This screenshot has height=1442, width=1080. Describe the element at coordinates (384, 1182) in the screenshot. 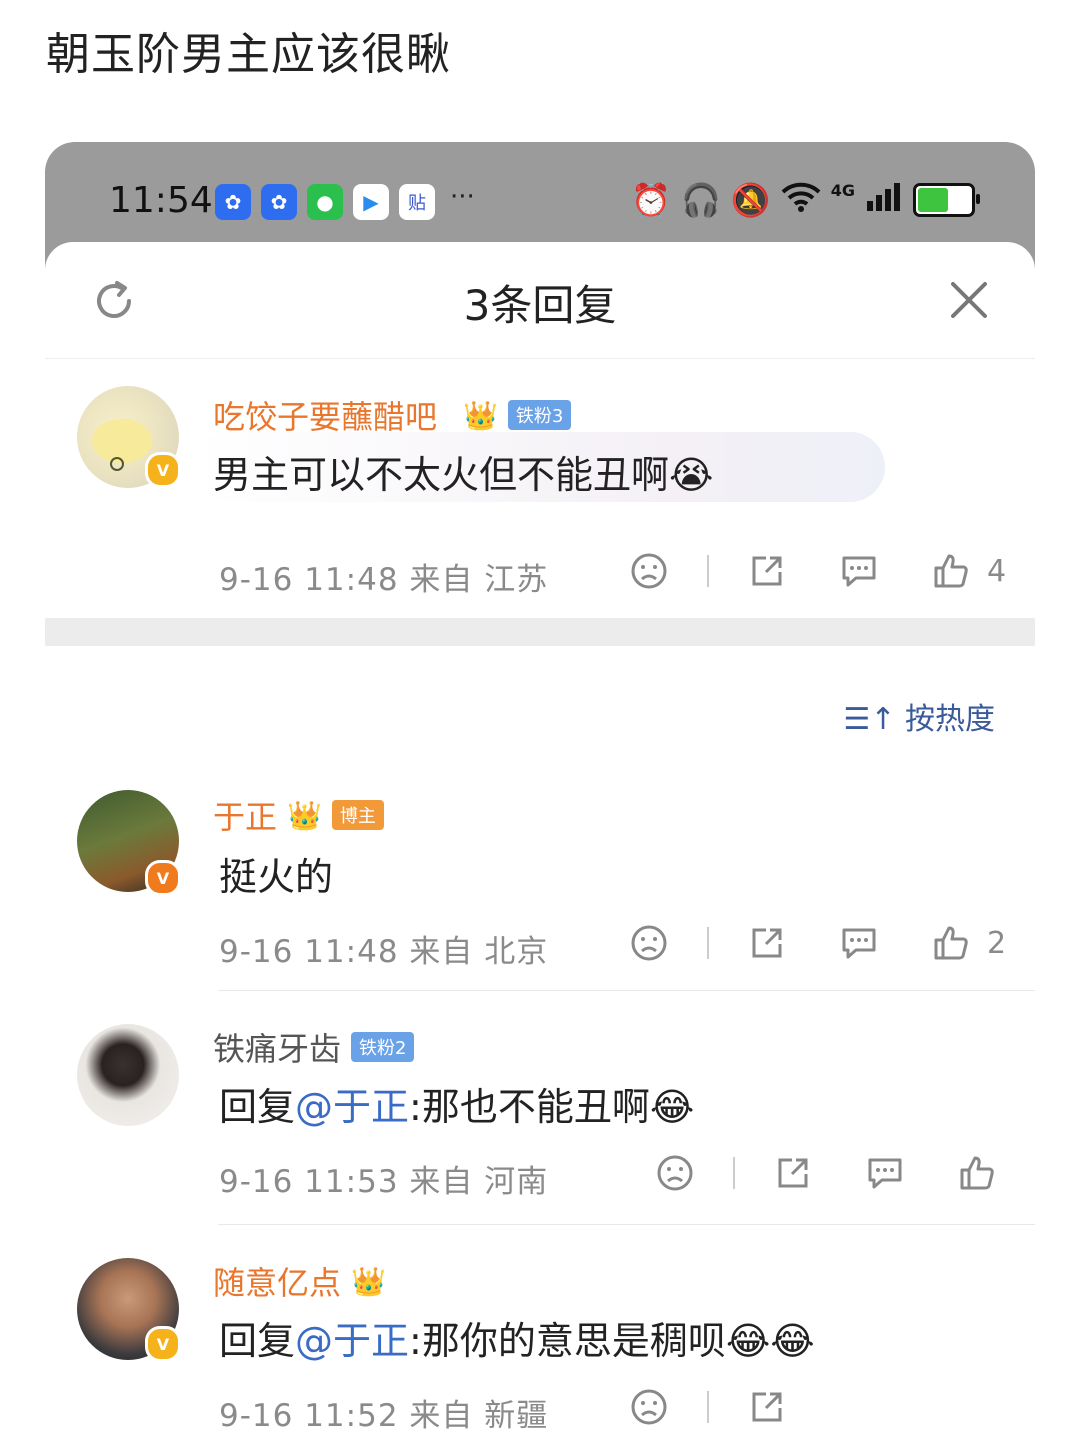

I see `comment-meta: 9-16 11:53 来自 河南` at that location.